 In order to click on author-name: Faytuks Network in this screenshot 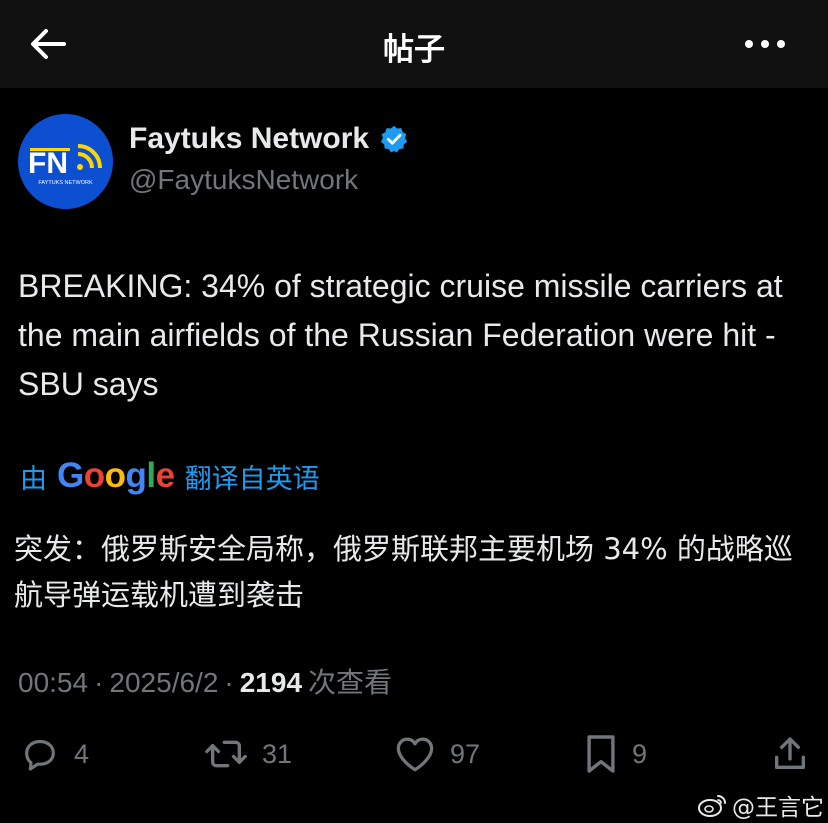, I will do `click(249, 139)`.